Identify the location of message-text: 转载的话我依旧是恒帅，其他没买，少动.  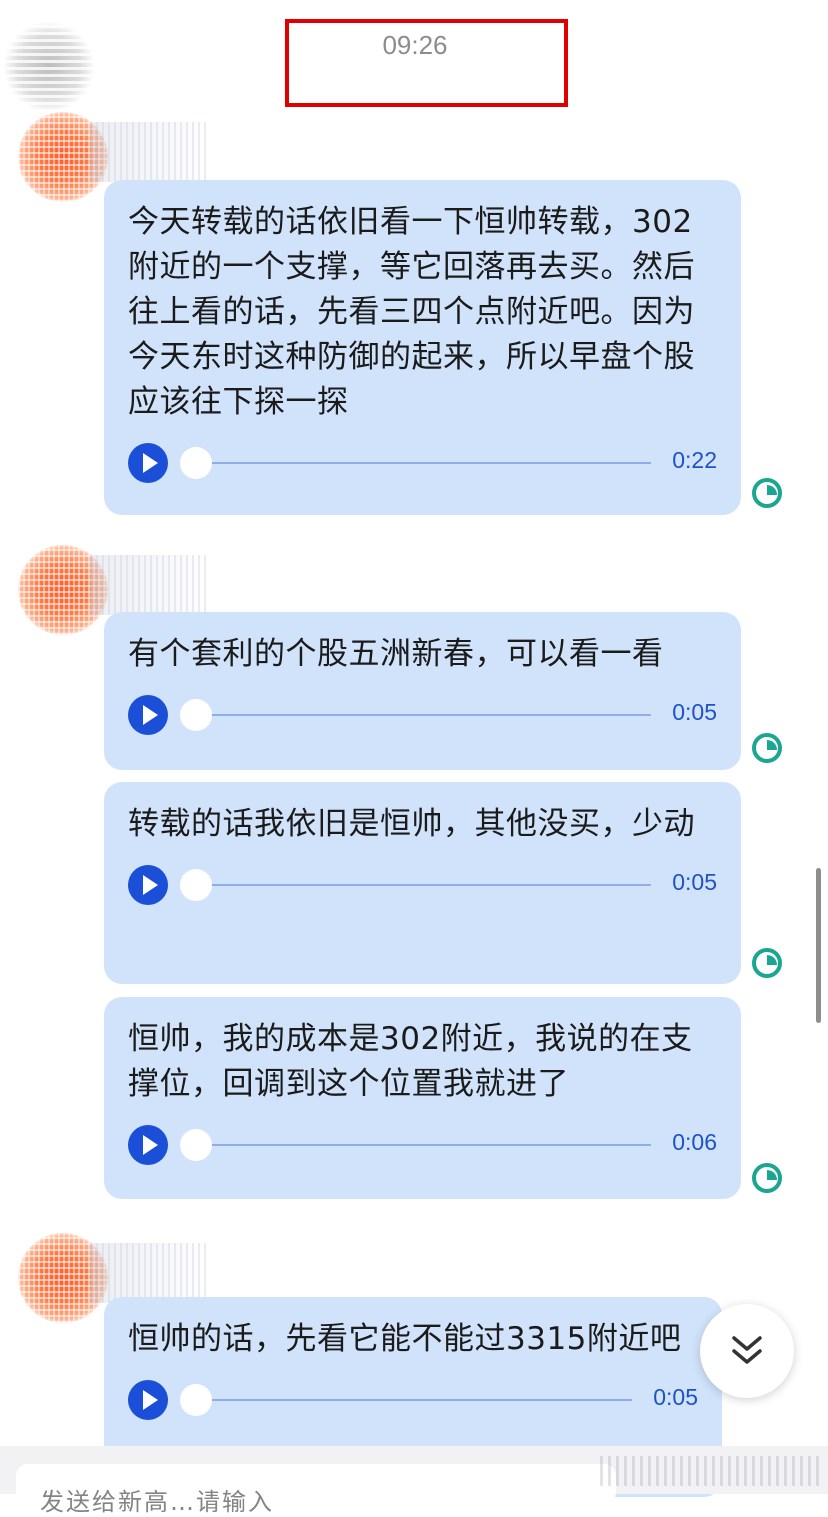
(411, 824).